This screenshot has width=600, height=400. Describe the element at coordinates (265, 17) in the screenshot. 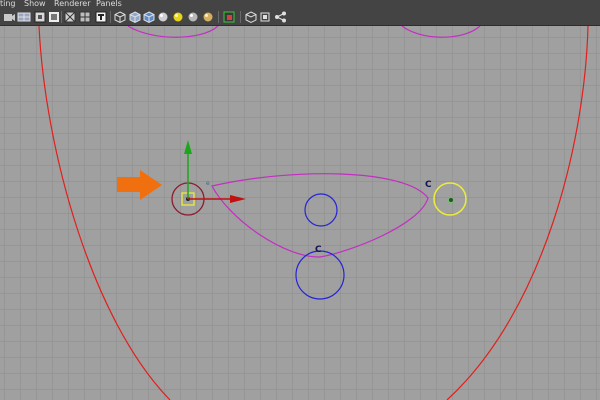

I see `xray-components-icon` at that location.